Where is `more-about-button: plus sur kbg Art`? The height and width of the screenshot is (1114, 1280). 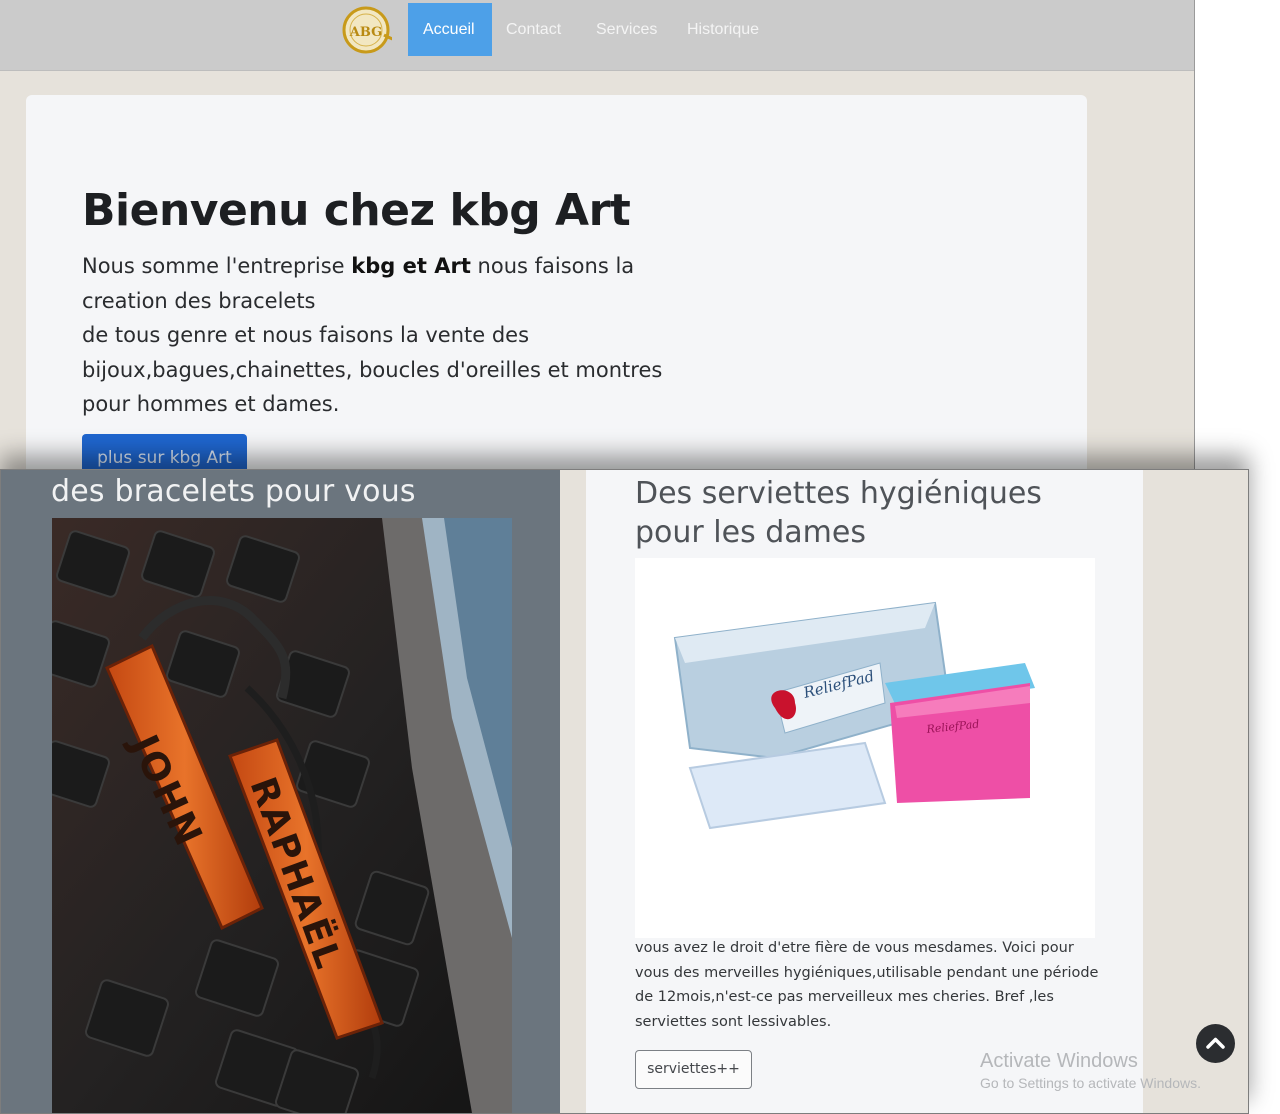
more-about-button: plus sur kbg Art is located at coordinates (164, 452).